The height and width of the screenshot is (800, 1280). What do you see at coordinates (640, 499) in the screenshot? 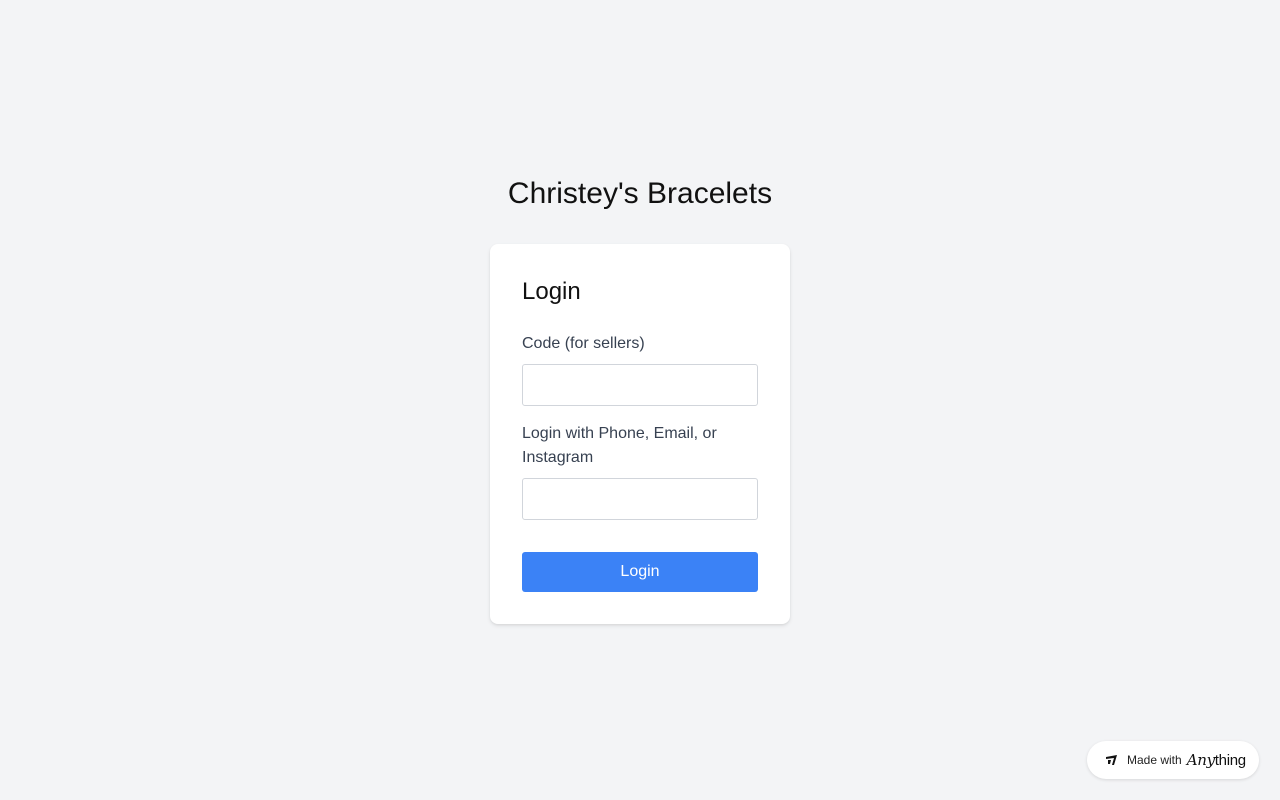
I see `contact-input` at bounding box center [640, 499].